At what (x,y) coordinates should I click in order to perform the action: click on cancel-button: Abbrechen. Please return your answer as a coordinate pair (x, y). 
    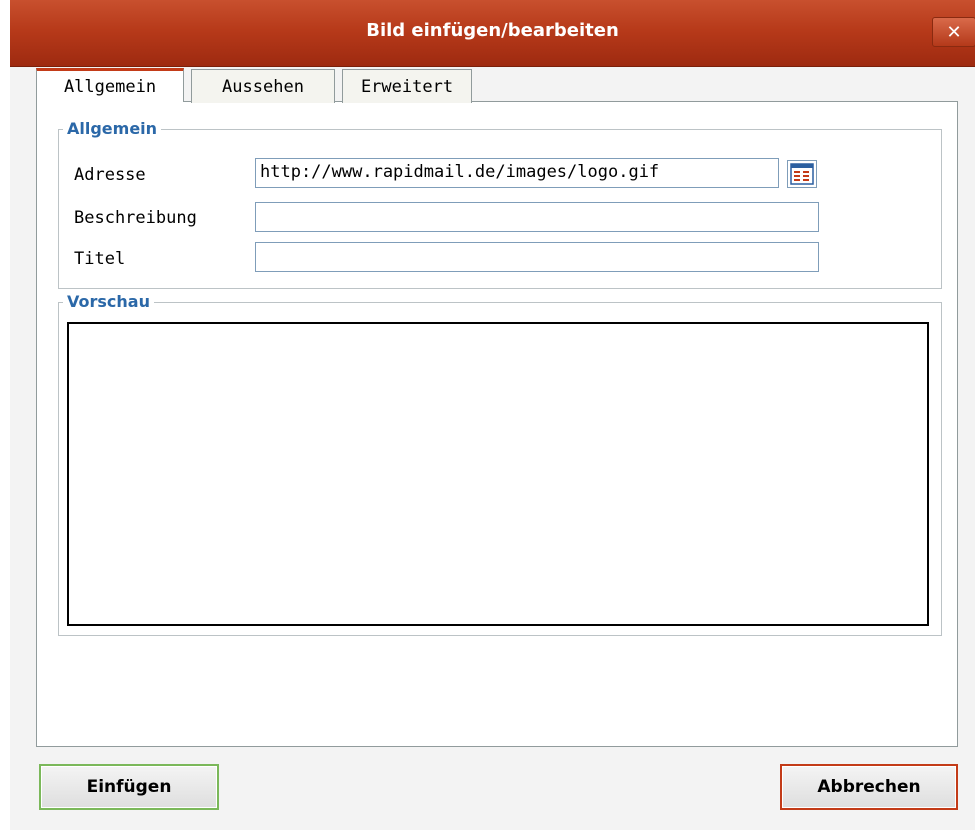
    Looking at the image, I should click on (869, 787).